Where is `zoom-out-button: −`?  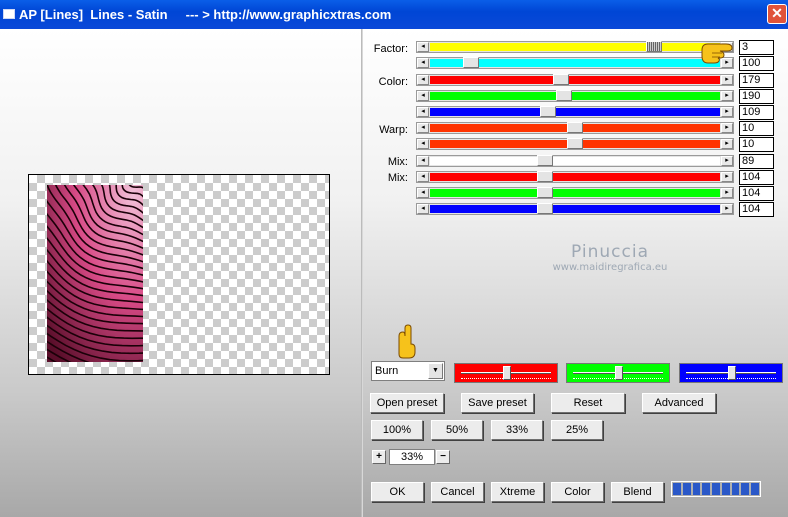
zoom-out-button: − is located at coordinates (443, 457).